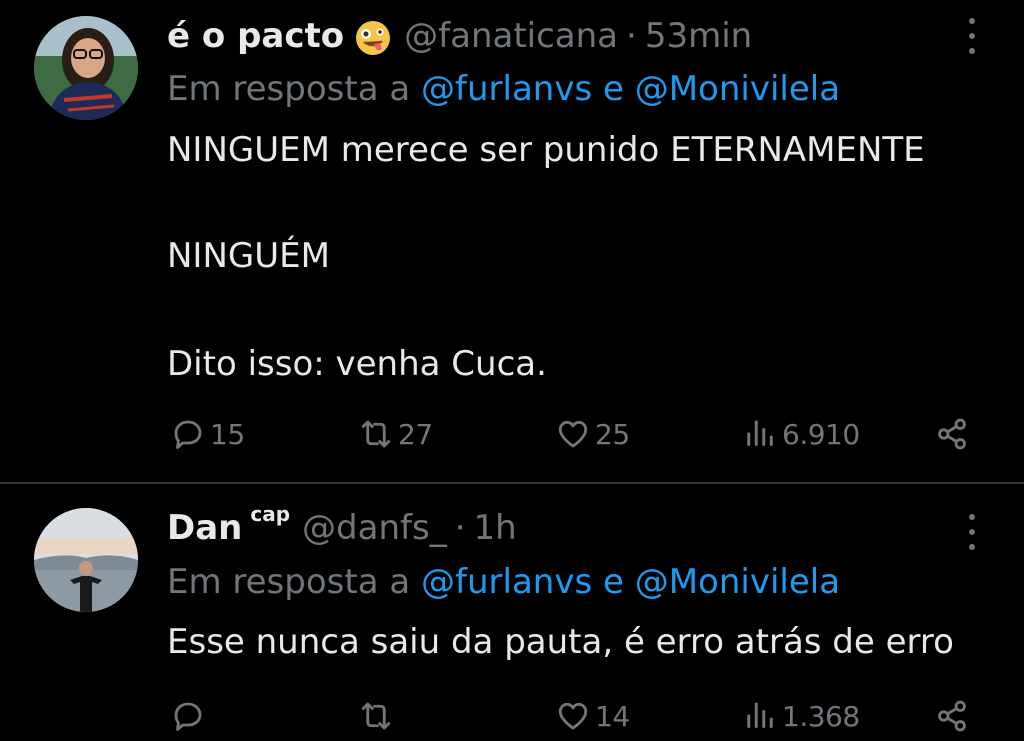 Image resolution: width=1024 pixels, height=741 pixels. Describe the element at coordinates (395, 434) in the screenshot. I see `retweet-button: 27` at that location.